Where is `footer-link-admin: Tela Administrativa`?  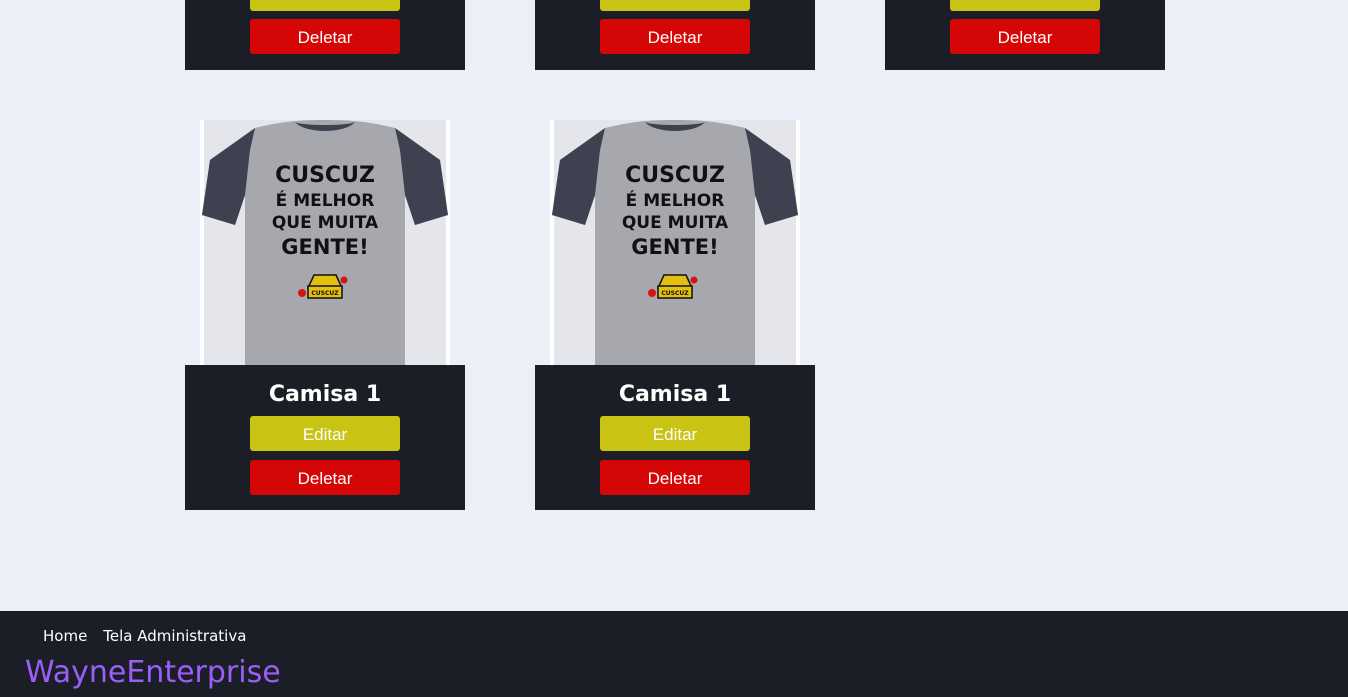 footer-link-admin: Tela Administrativa is located at coordinates (174, 636).